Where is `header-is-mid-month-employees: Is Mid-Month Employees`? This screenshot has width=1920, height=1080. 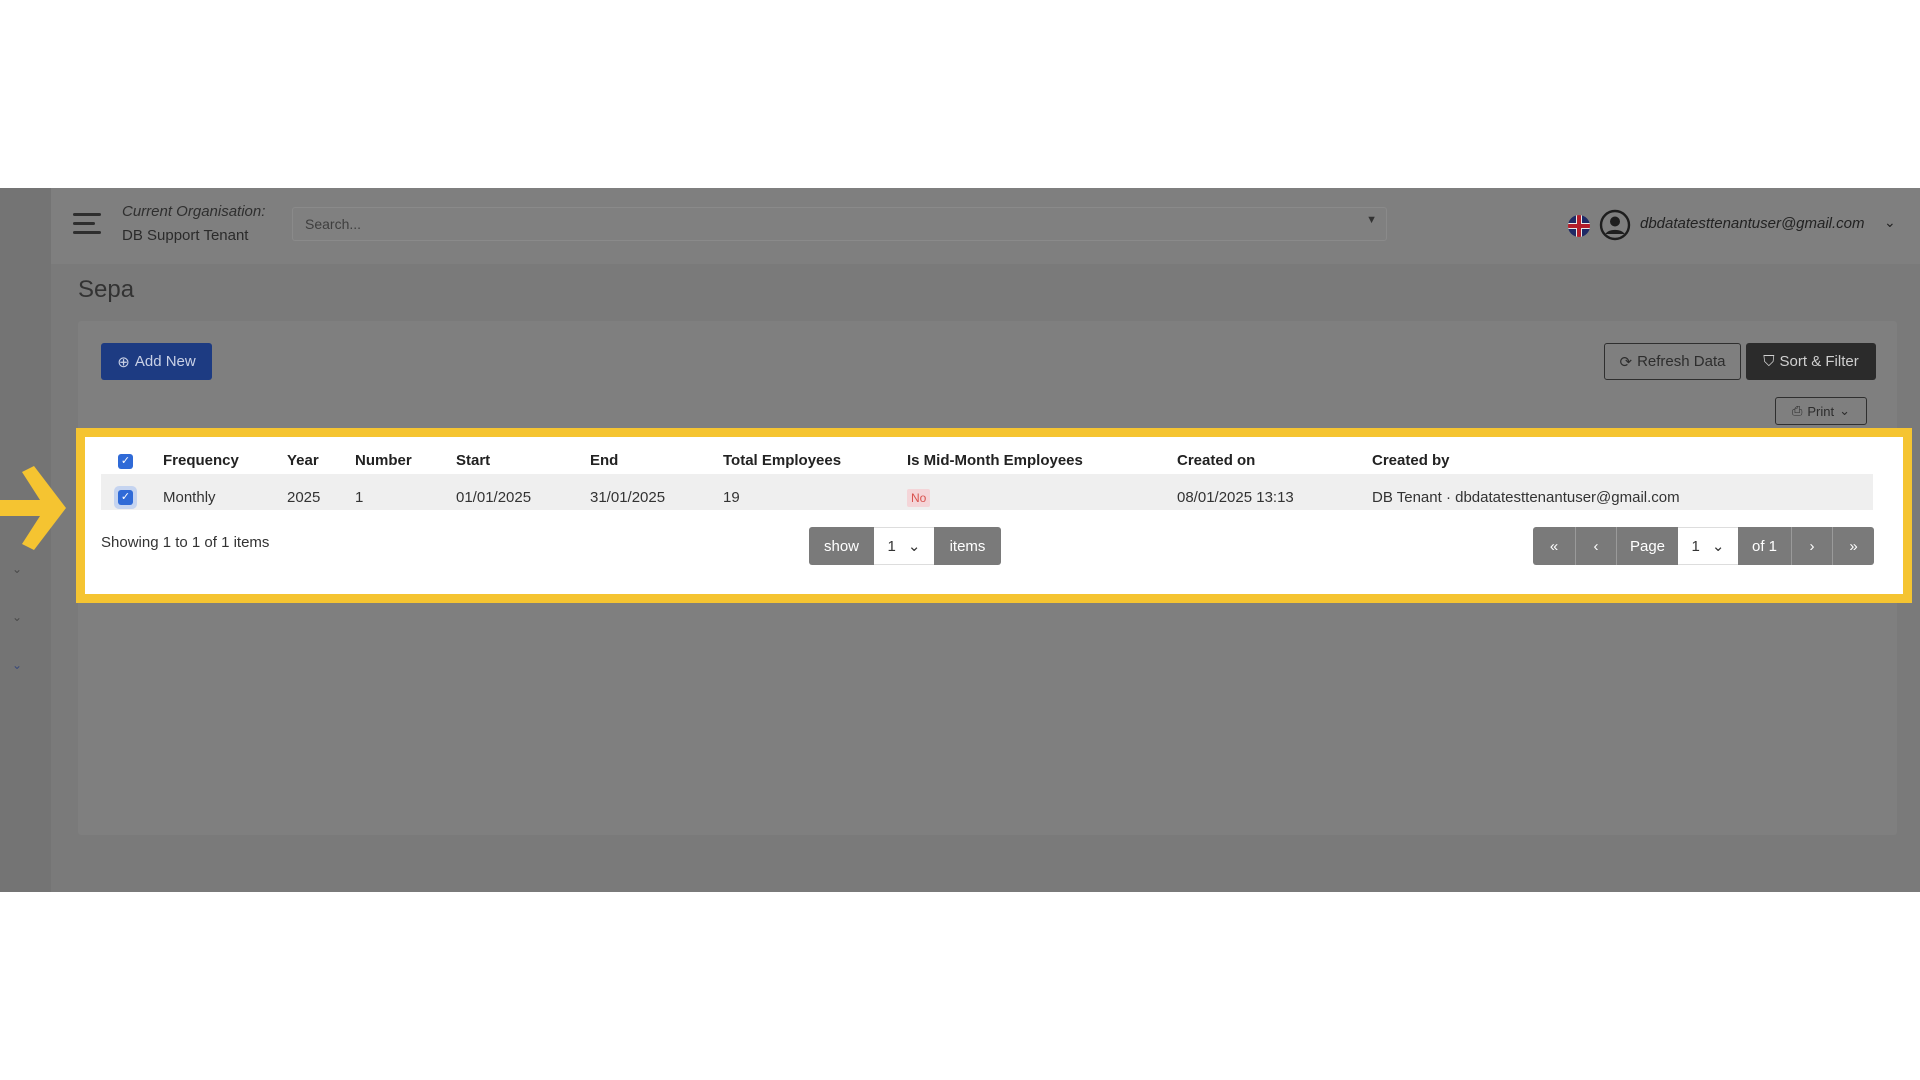
header-is-mid-month-employees: Is Mid-Month Employees is located at coordinates (995, 460).